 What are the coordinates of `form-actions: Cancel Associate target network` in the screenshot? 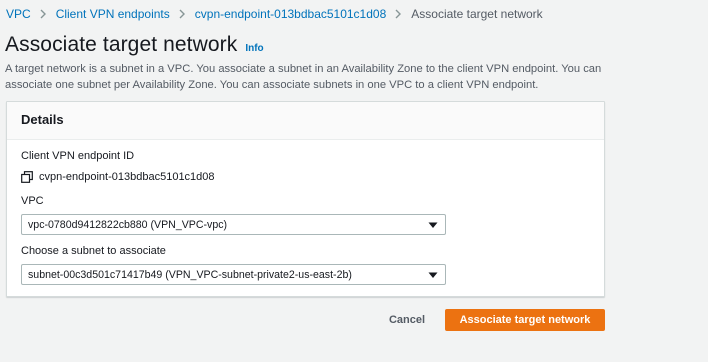 It's located at (354, 320).